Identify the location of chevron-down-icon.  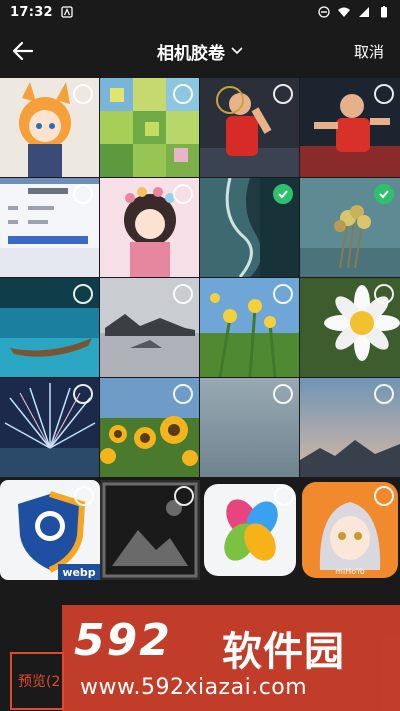
(237, 51).